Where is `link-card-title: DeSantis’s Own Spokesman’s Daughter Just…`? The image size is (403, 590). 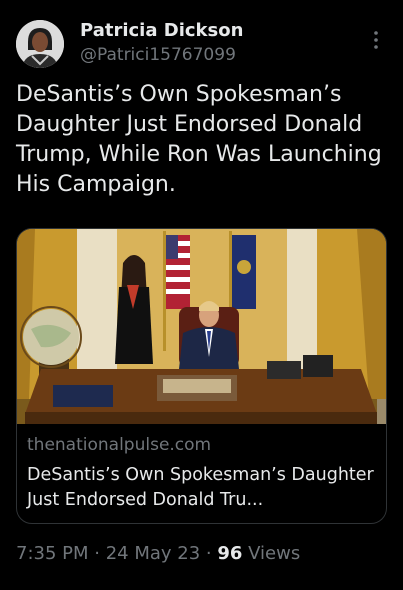 link-card-title: DeSantis’s Own Spokesman’s Daughter Just… is located at coordinates (202, 488).